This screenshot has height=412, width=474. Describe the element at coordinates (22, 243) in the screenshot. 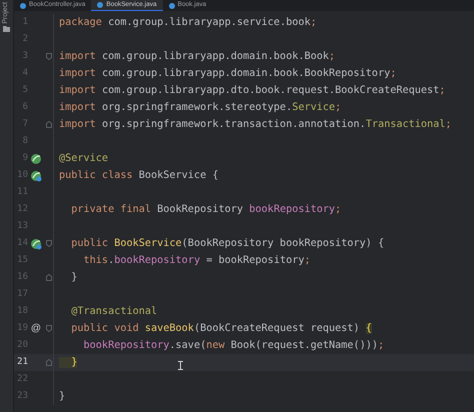

I see `line-number: 14` at that location.